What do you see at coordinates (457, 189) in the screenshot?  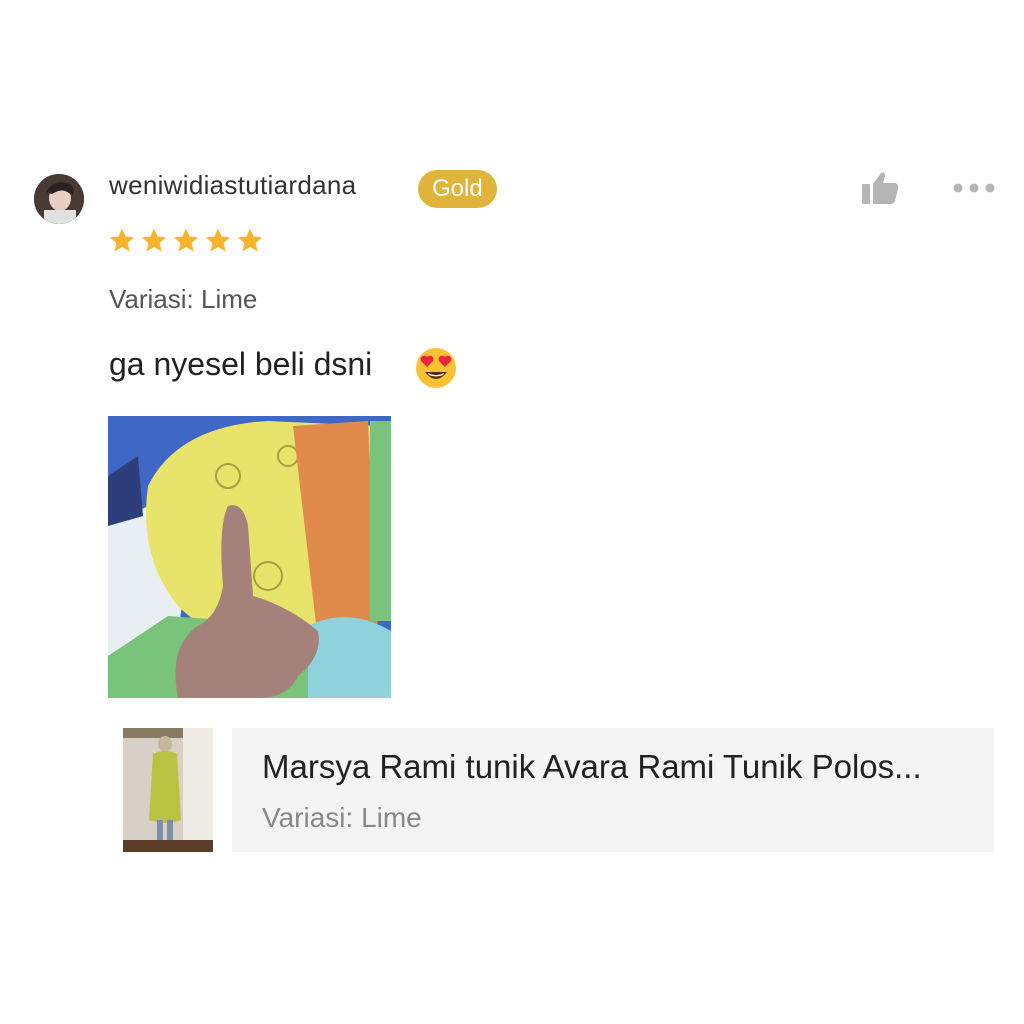 I see `member-badge: Gold` at bounding box center [457, 189].